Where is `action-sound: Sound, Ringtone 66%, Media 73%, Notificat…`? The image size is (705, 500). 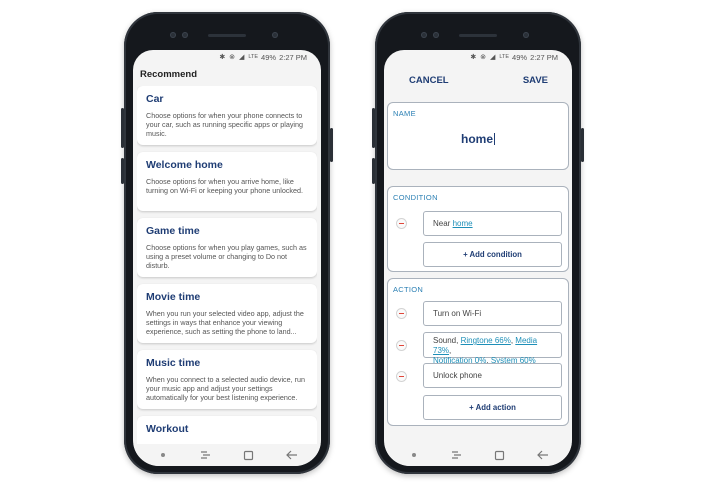 action-sound: Sound, Ringtone 66%, Media 73%, Notificat… is located at coordinates (492, 348).